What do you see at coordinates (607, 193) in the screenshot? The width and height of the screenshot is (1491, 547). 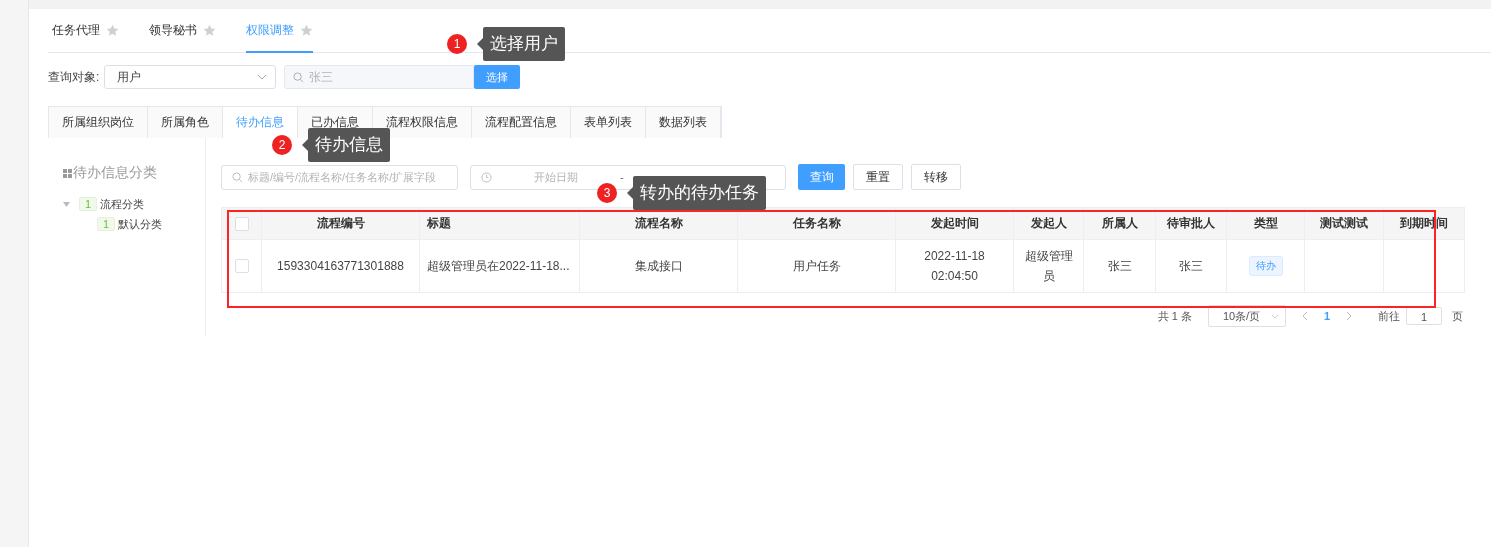 I see `step-badge: 3` at bounding box center [607, 193].